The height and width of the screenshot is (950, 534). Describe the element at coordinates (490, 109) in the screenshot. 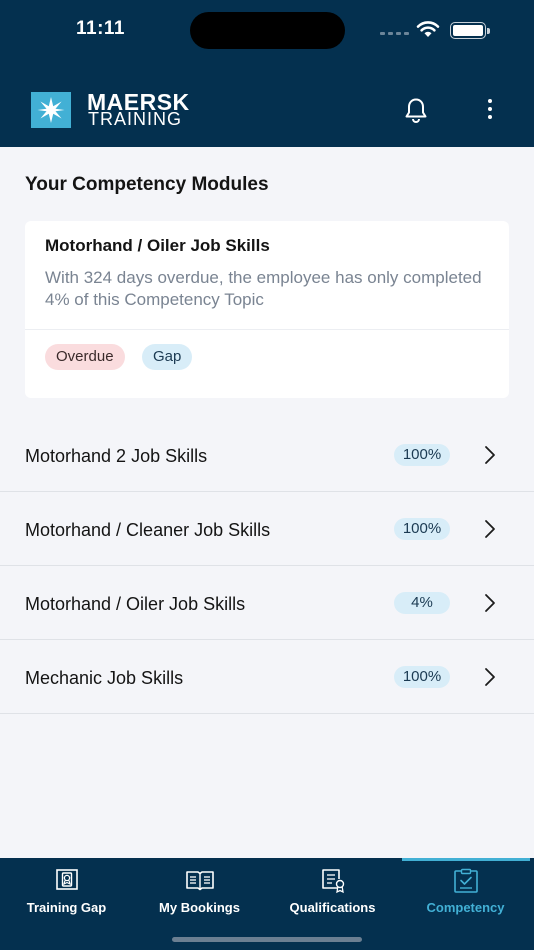

I see `more-vertical-icon` at that location.